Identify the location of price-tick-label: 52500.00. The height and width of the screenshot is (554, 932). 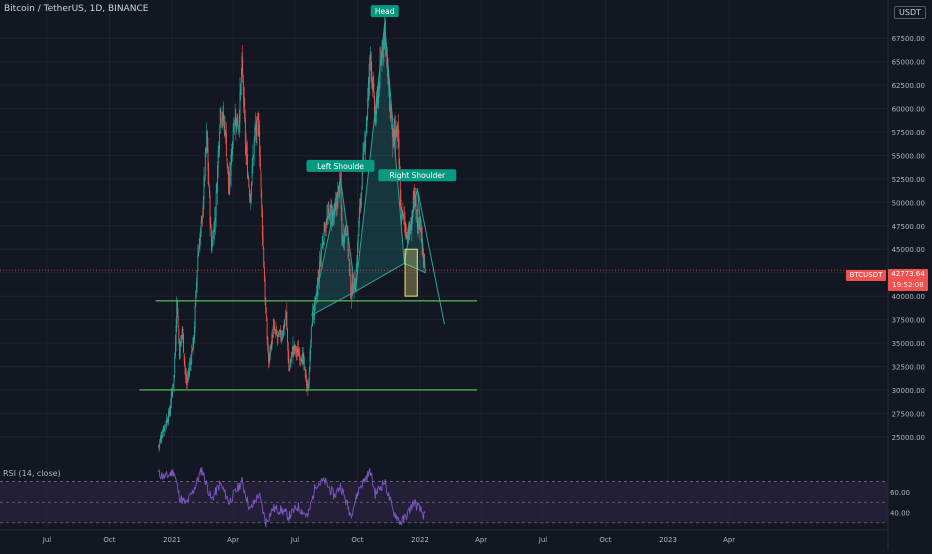
(908, 180).